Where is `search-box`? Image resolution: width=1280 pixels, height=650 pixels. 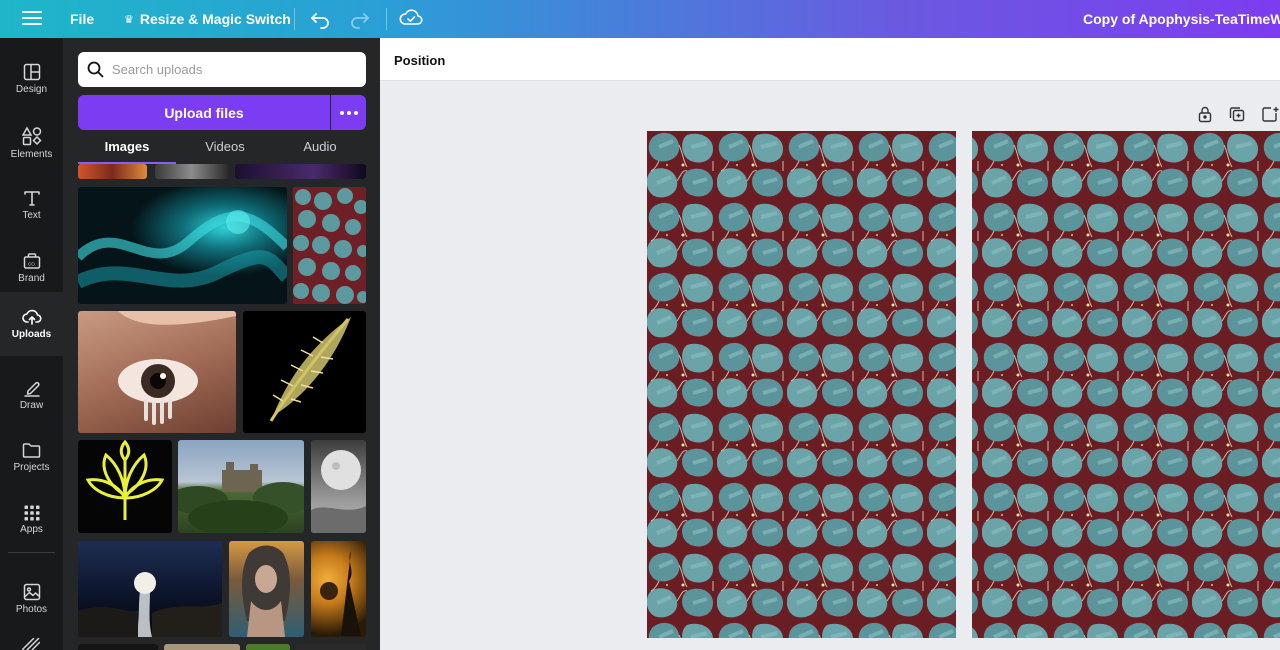
search-box is located at coordinates (222, 69).